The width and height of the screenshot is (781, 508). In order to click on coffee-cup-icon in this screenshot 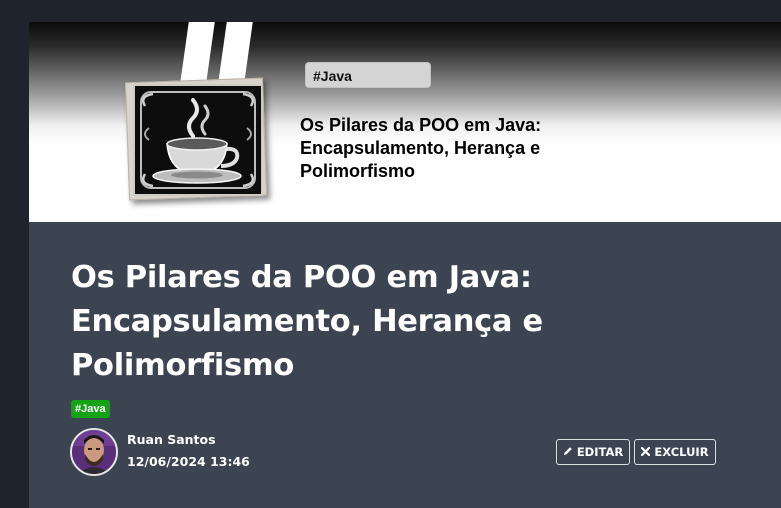, I will do `click(198, 140)`.